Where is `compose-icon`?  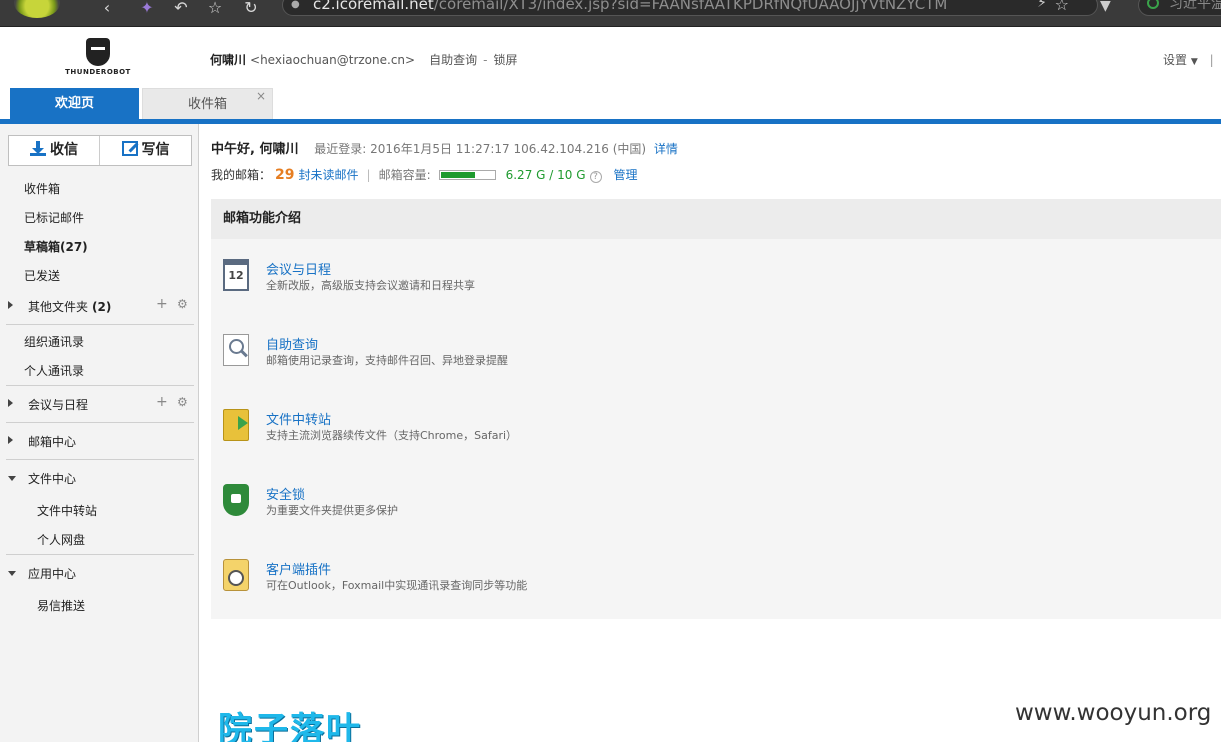 compose-icon is located at coordinates (129, 148).